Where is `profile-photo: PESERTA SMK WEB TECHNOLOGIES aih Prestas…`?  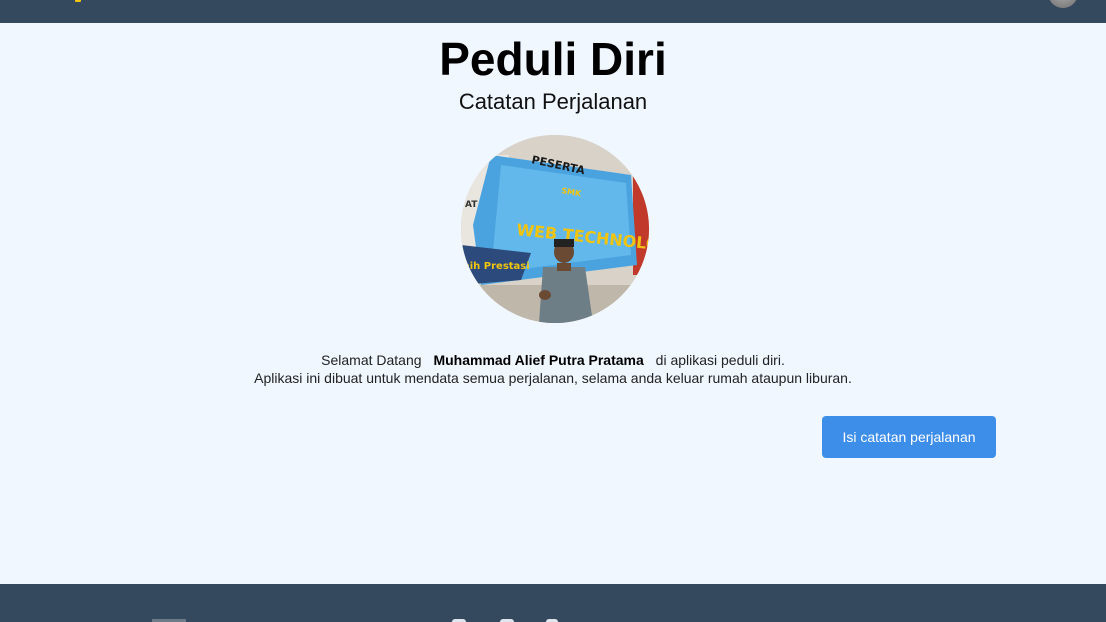
profile-photo: PESERTA SMK WEB TECHNOLOGIES aih Prestas… is located at coordinates (555, 229).